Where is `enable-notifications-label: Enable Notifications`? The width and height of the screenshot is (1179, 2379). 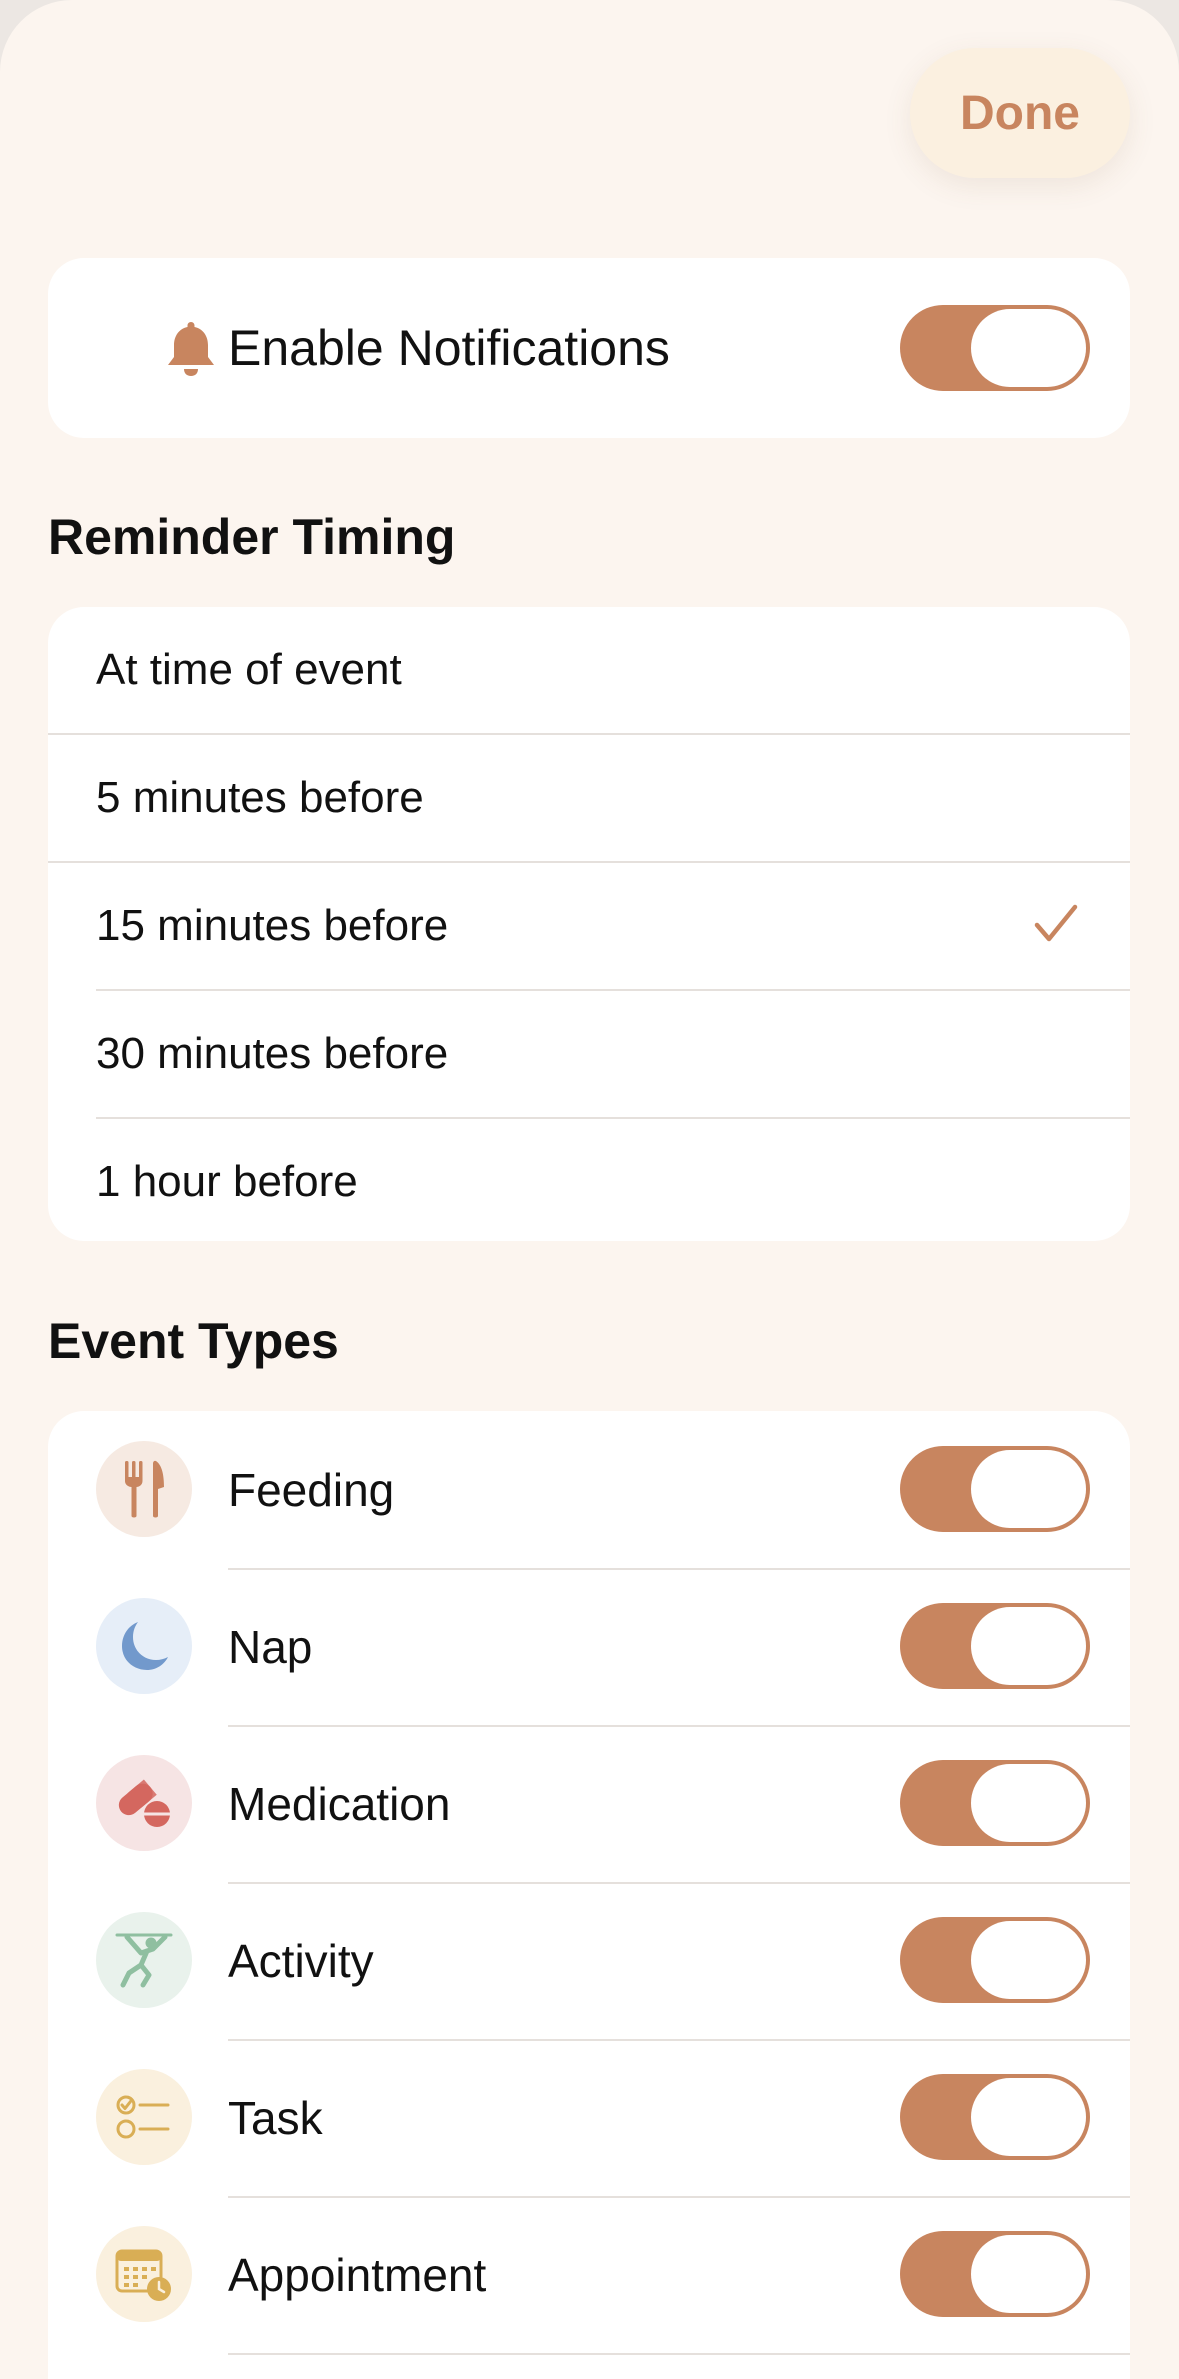
enable-notifications-label: Enable Notifications is located at coordinates (449, 348).